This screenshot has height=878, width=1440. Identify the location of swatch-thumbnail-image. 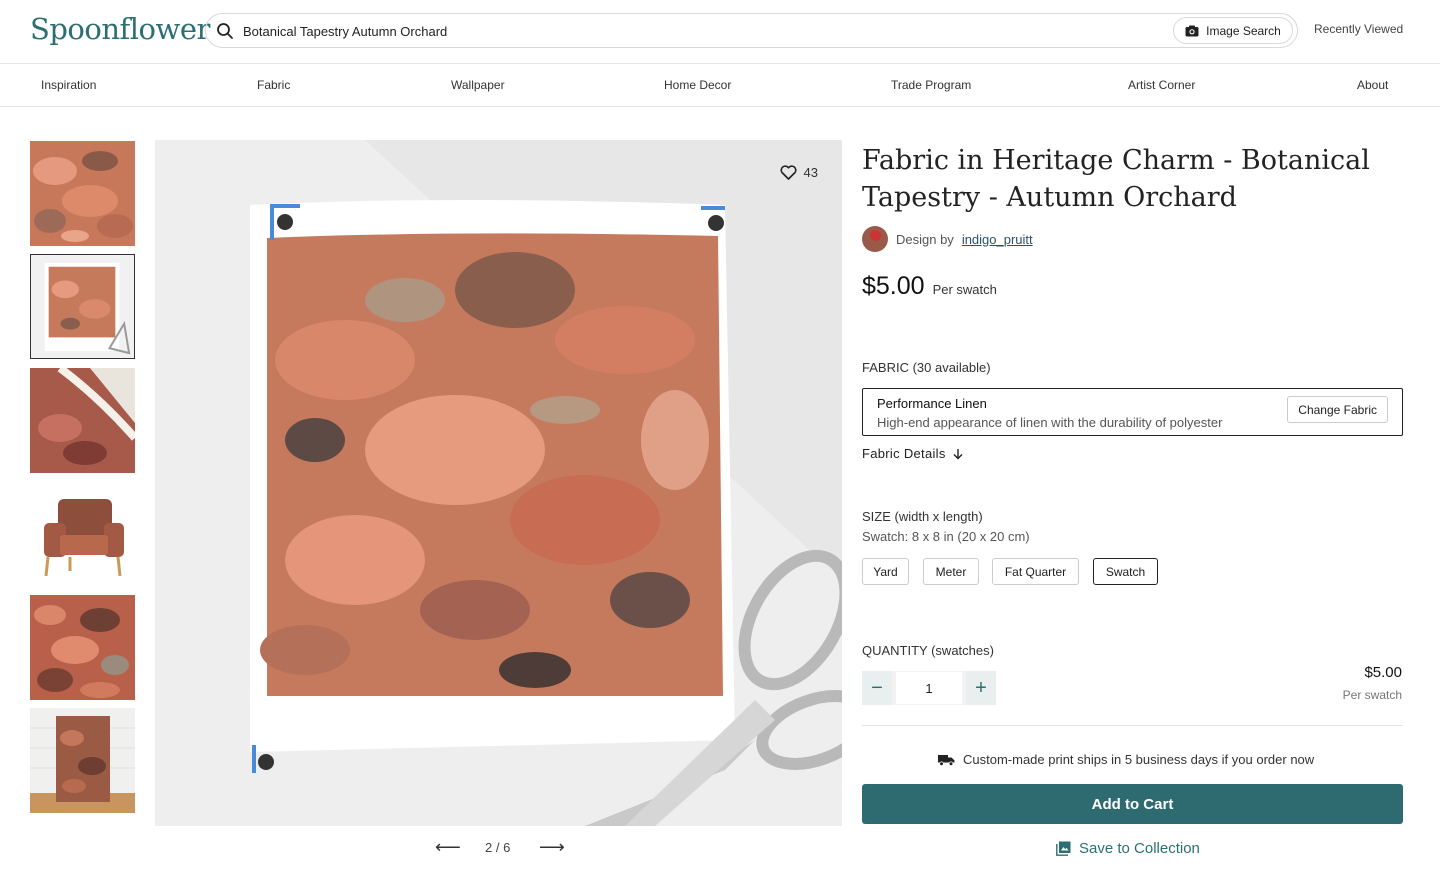
(82, 306).